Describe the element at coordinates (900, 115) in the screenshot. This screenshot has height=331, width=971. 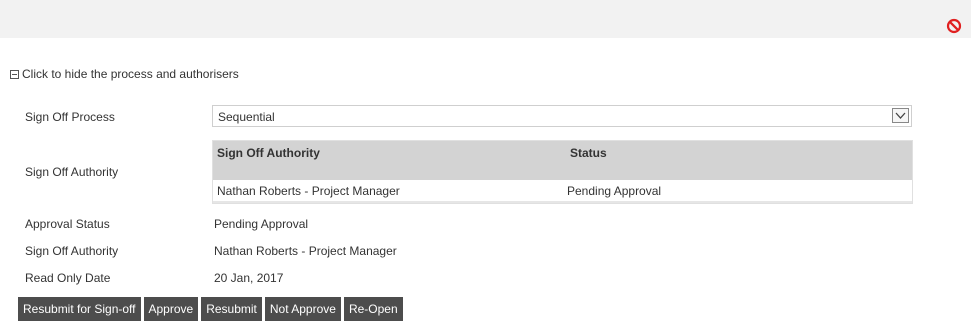
I see `chevron-down-icon` at that location.